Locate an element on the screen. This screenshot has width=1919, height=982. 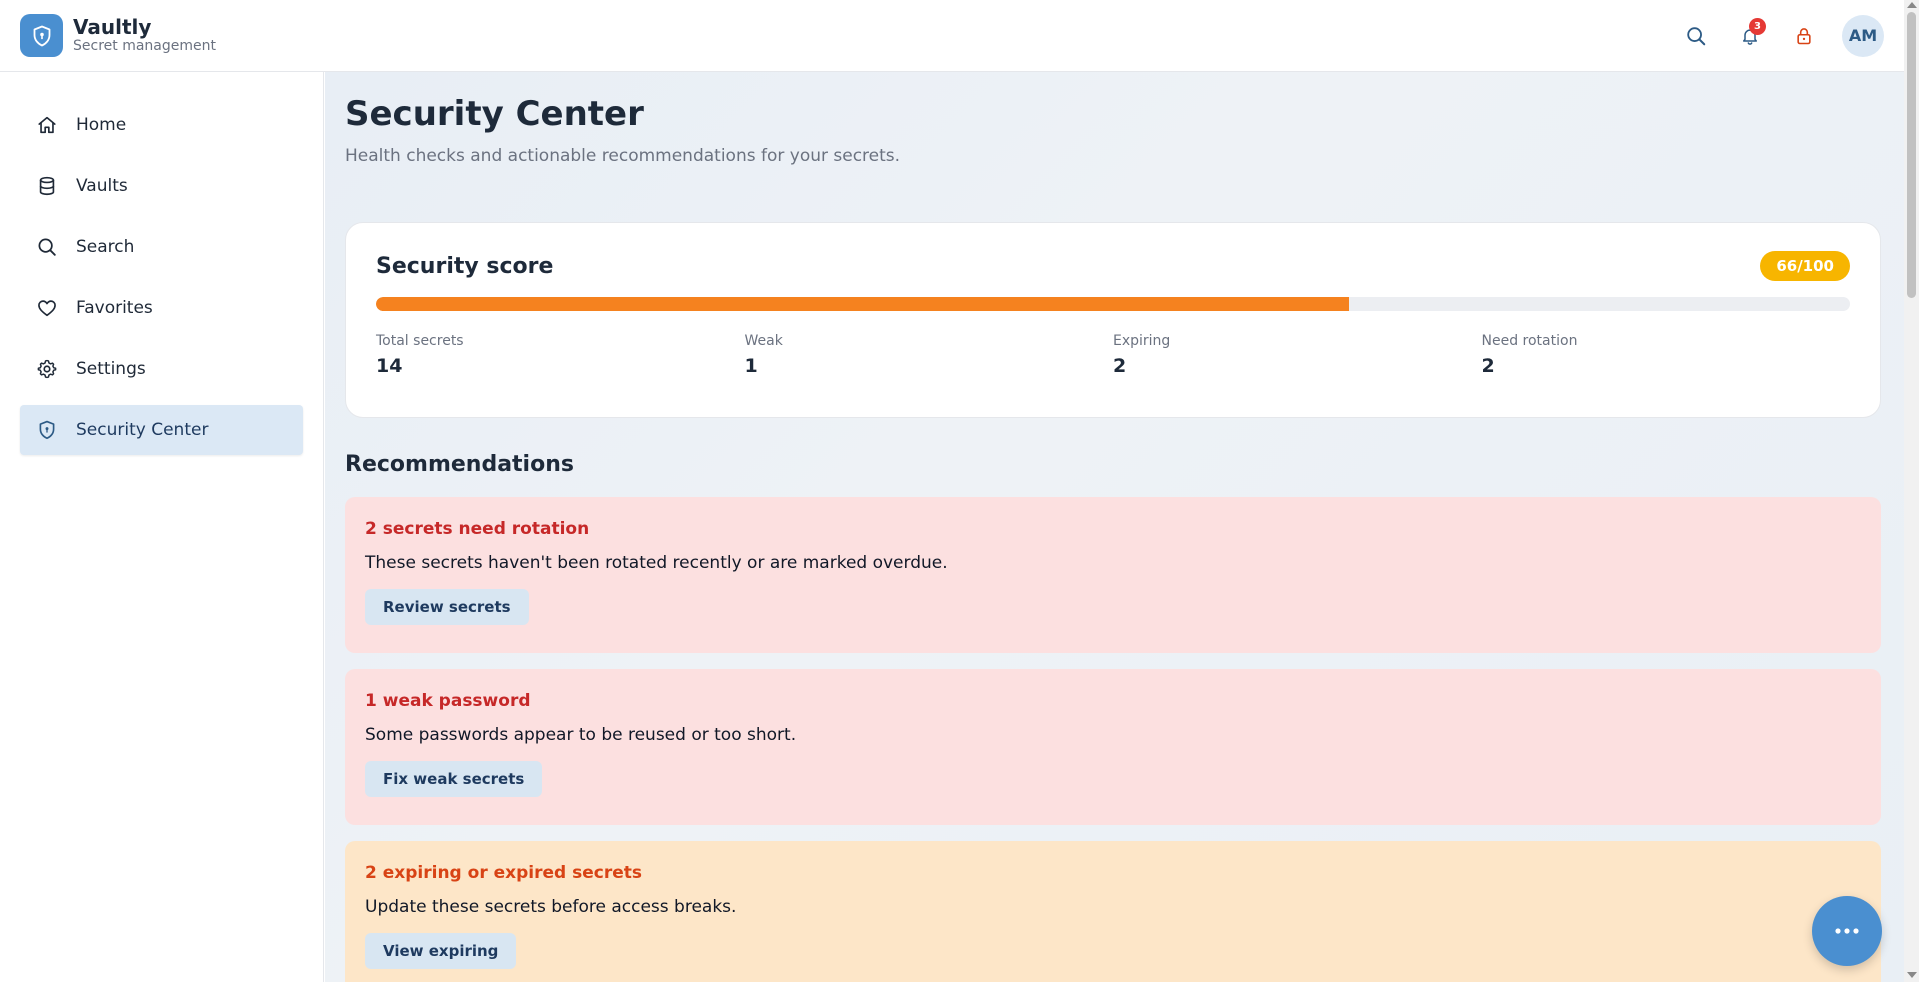
sidebar-item-vaults: Vaults is located at coordinates (161, 186).